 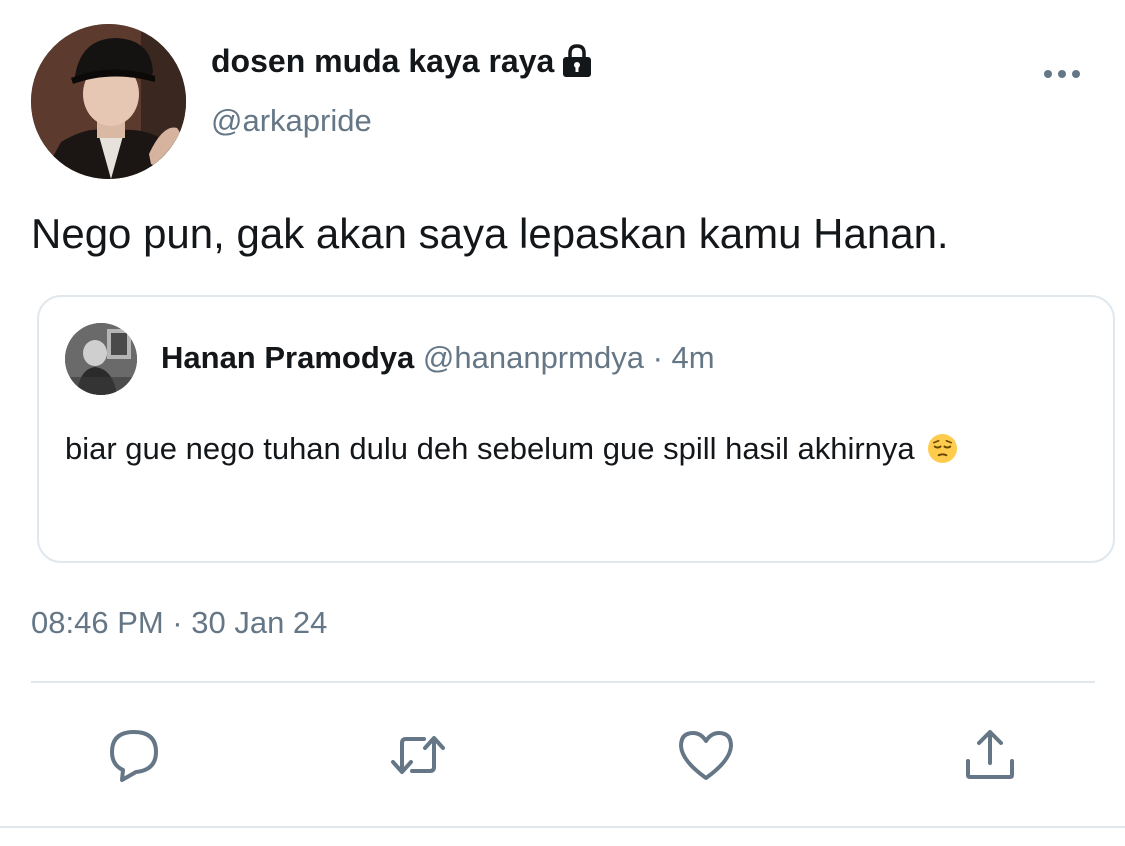 What do you see at coordinates (1062, 74) in the screenshot?
I see `more-options-icon` at bounding box center [1062, 74].